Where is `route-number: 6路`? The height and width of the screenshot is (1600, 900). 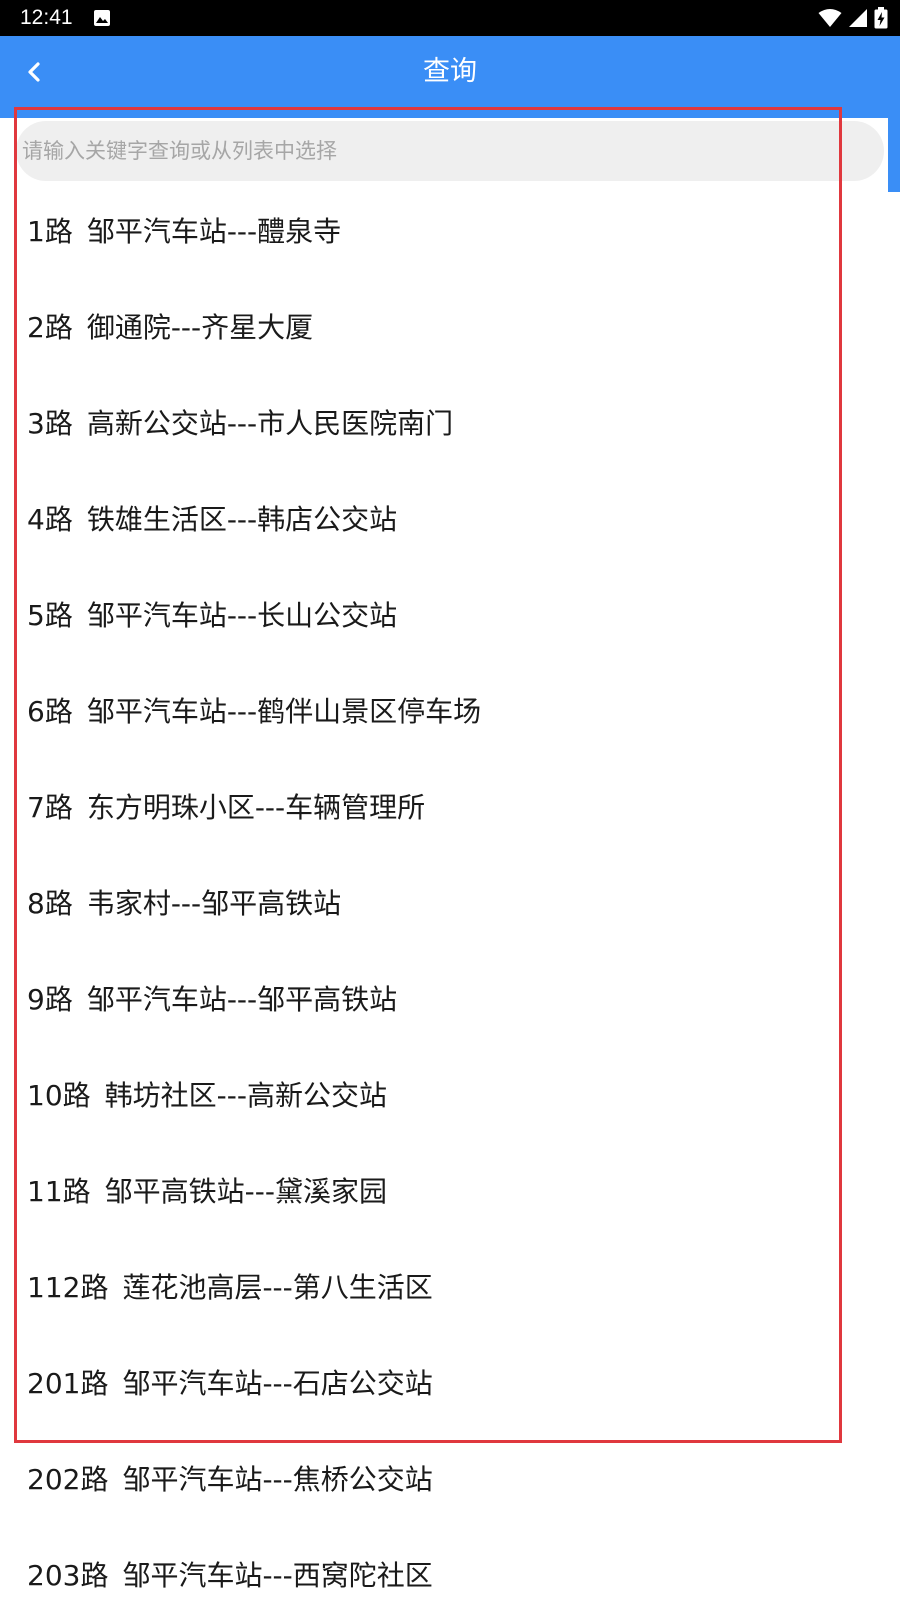
route-number: 6路 is located at coordinates (50, 711).